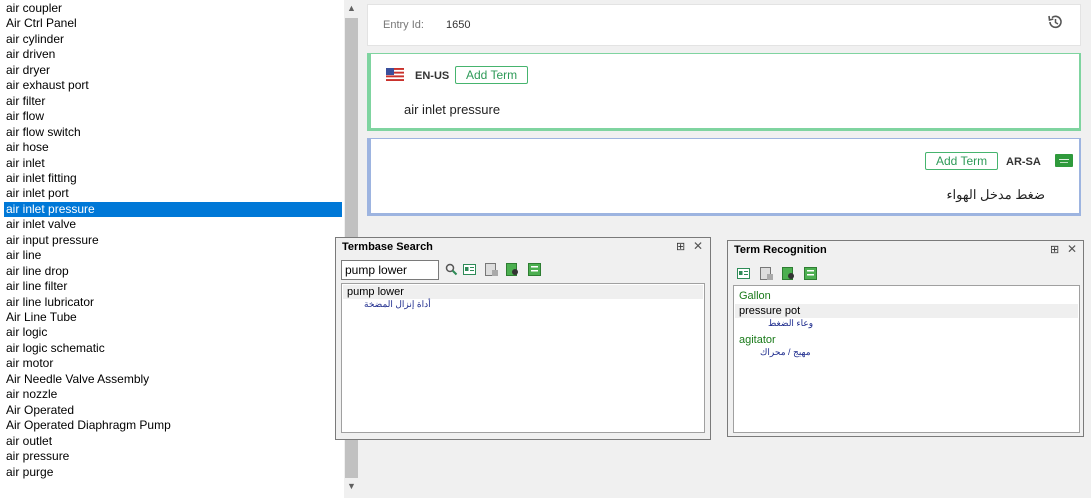 Image resolution: width=1091 pixels, height=498 pixels. I want to click on term-list-item: air outlet, so click(173, 442).